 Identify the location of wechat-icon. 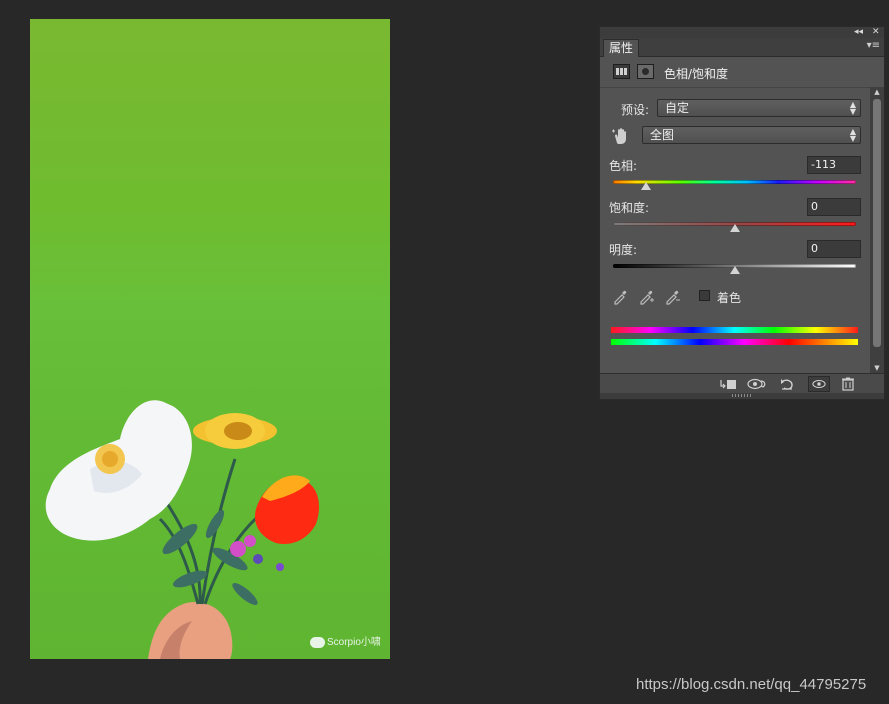
(317, 642).